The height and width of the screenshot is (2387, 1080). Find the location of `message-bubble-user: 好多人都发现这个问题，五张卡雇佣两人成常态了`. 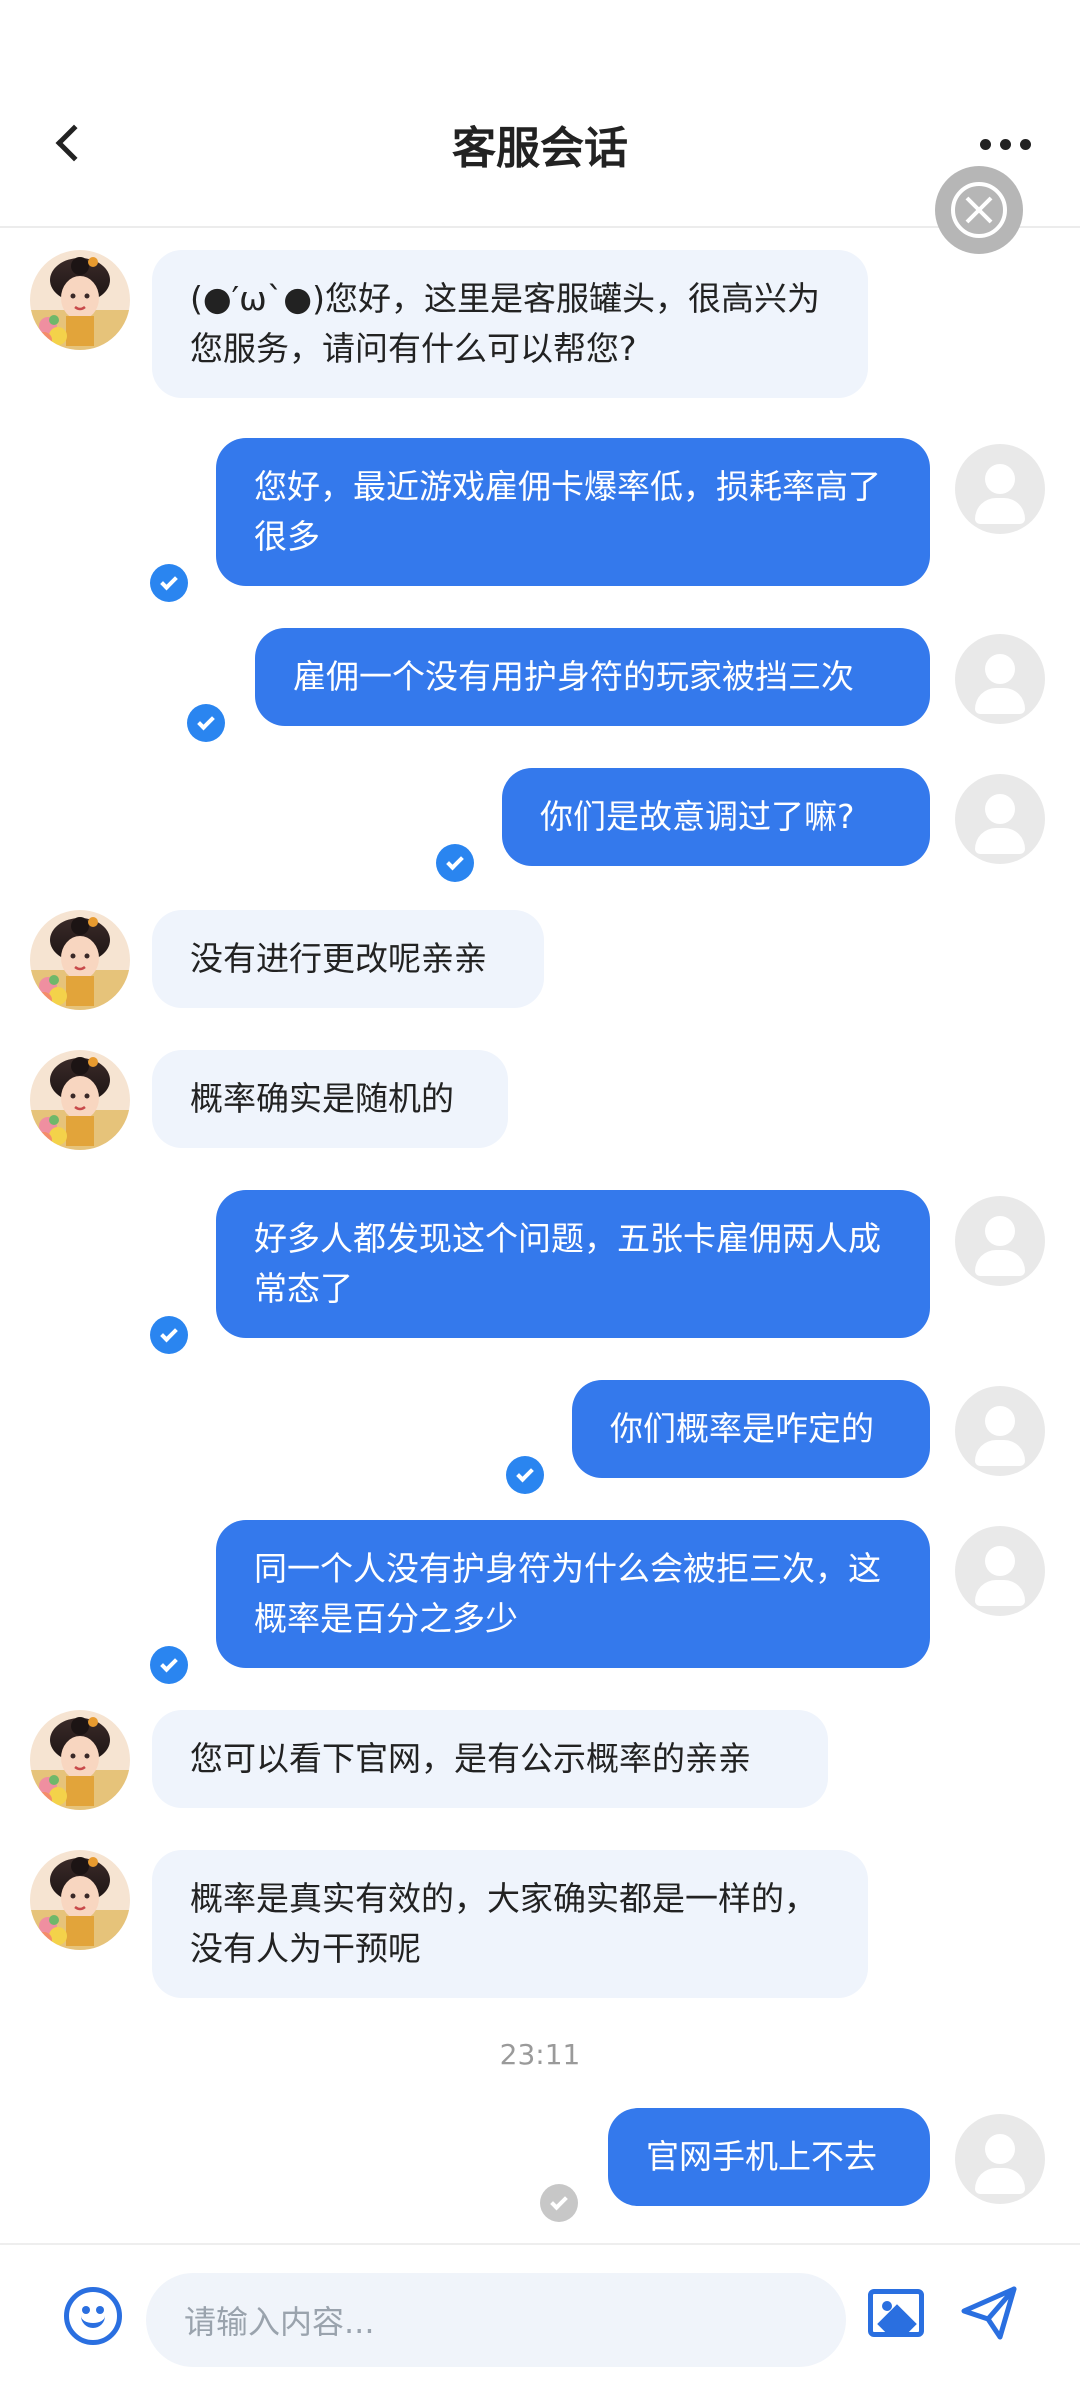

message-bubble-user: 好多人都发现这个问题，五张卡雇佣两人成常态了 is located at coordinates (573, 1264).